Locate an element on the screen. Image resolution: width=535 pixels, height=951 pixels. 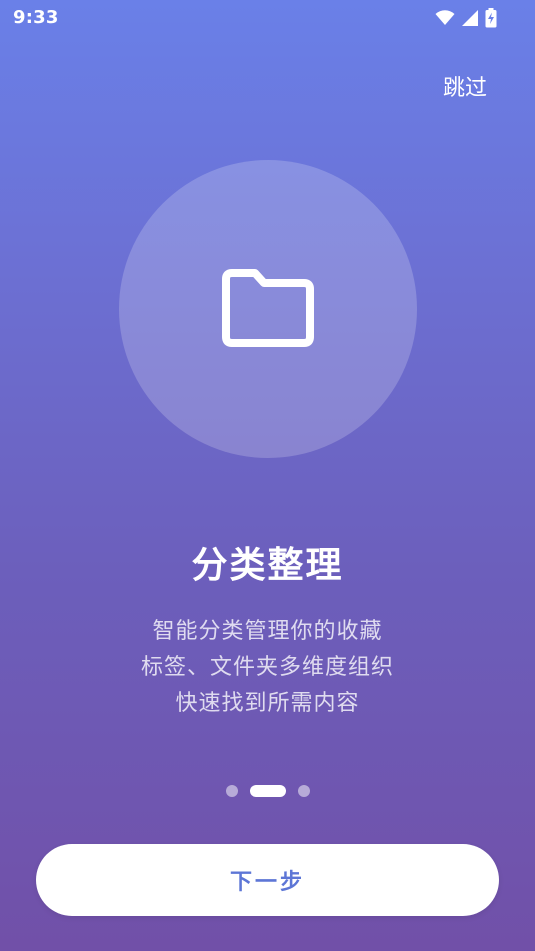
description-line: 标签、文件夹多维度组织 is located at coordinates (267, 667).